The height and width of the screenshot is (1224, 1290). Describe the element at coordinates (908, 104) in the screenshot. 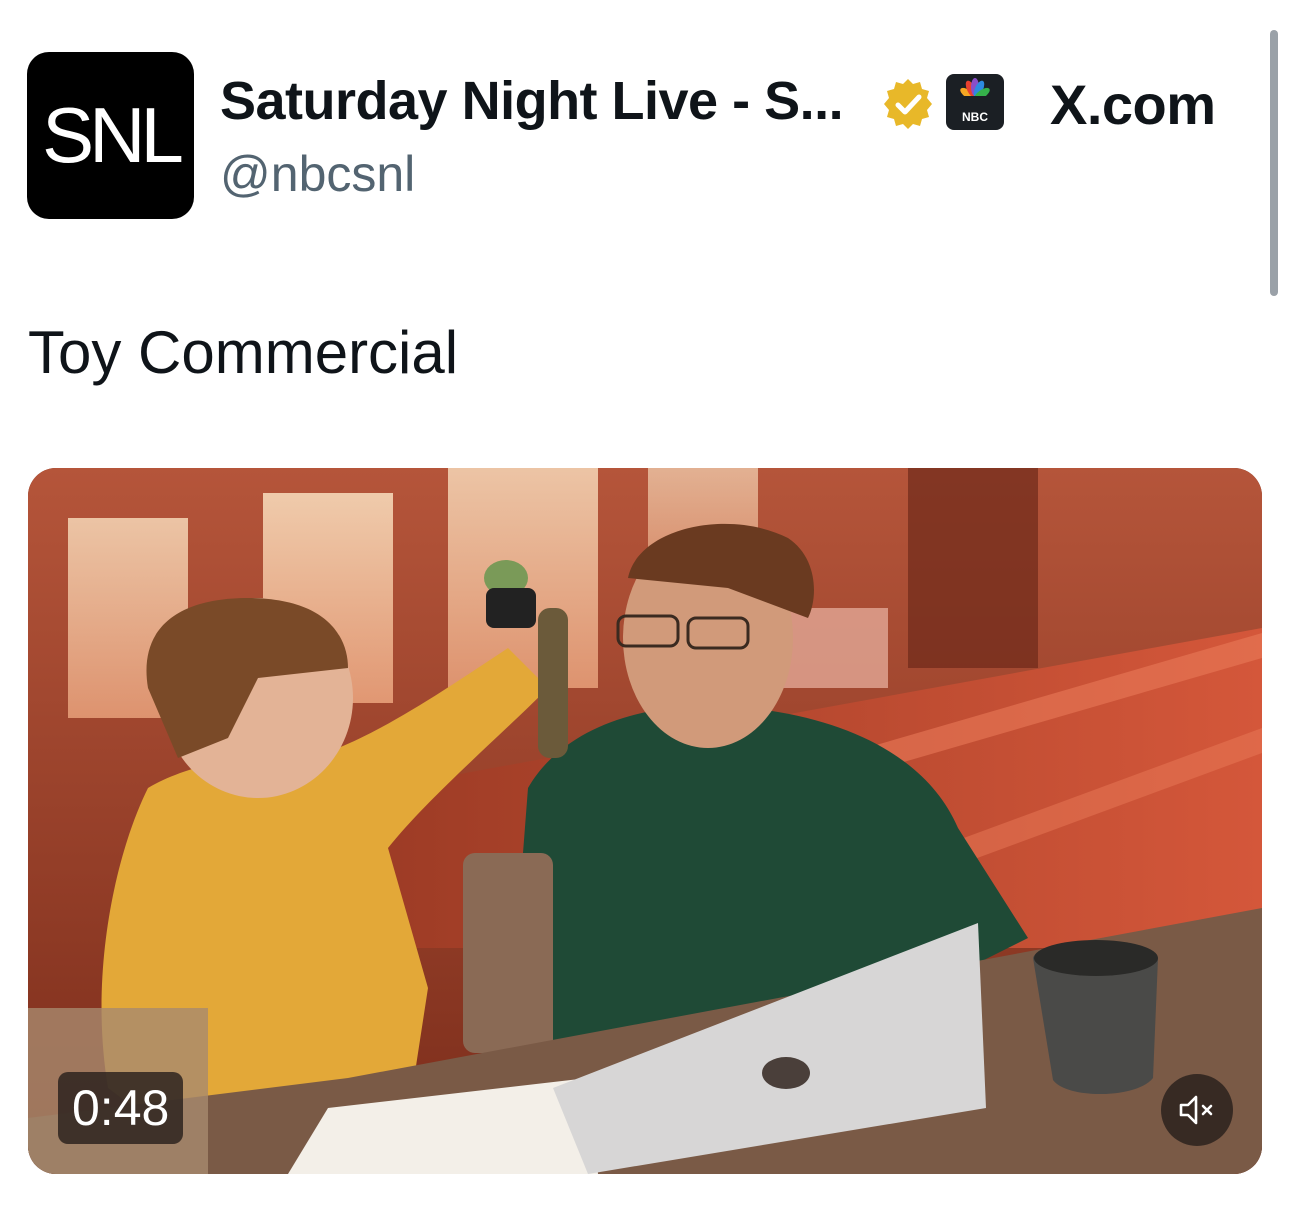

I see `verified-badge-icon` at that location.